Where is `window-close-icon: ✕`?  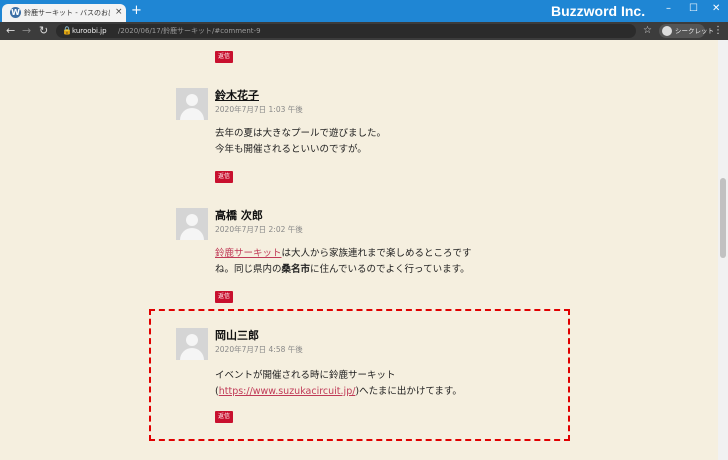 window-close-icon: ✕ is located at coordinates (716, 9).